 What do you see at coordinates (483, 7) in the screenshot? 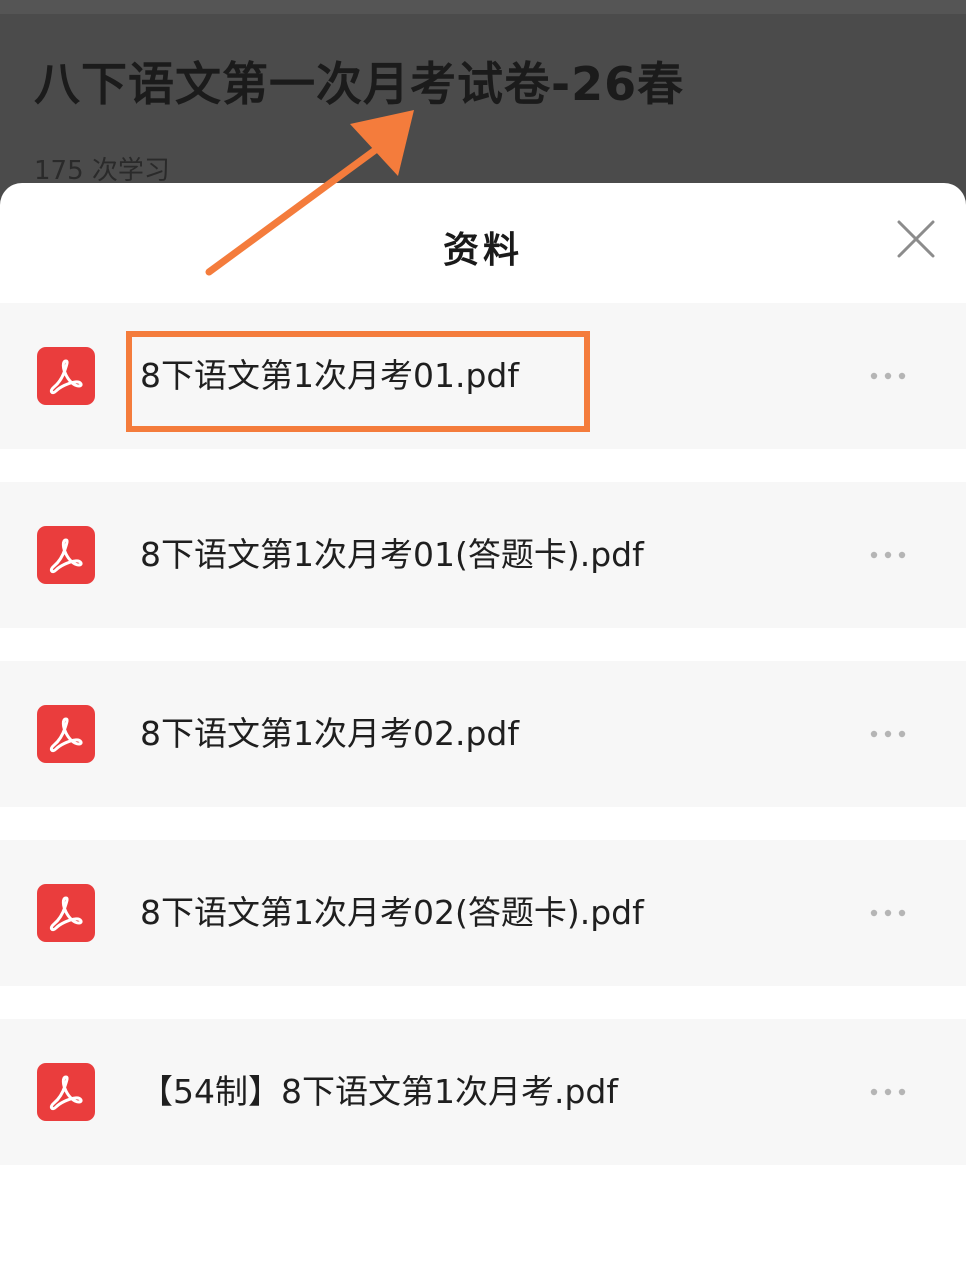
I see `backdrop-decoration` at bounding box center [483, 7].